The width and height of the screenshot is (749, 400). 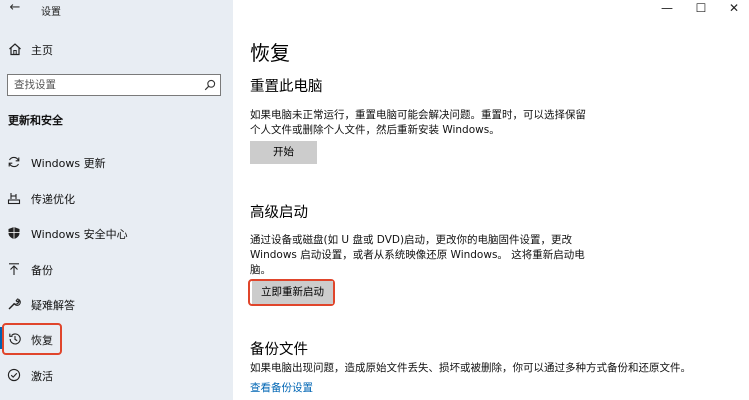 What do you see at coordinates (279, 350) in the screenshot?
I see `backup-files-heading: 备份文件` at bounding box center [279, 350].